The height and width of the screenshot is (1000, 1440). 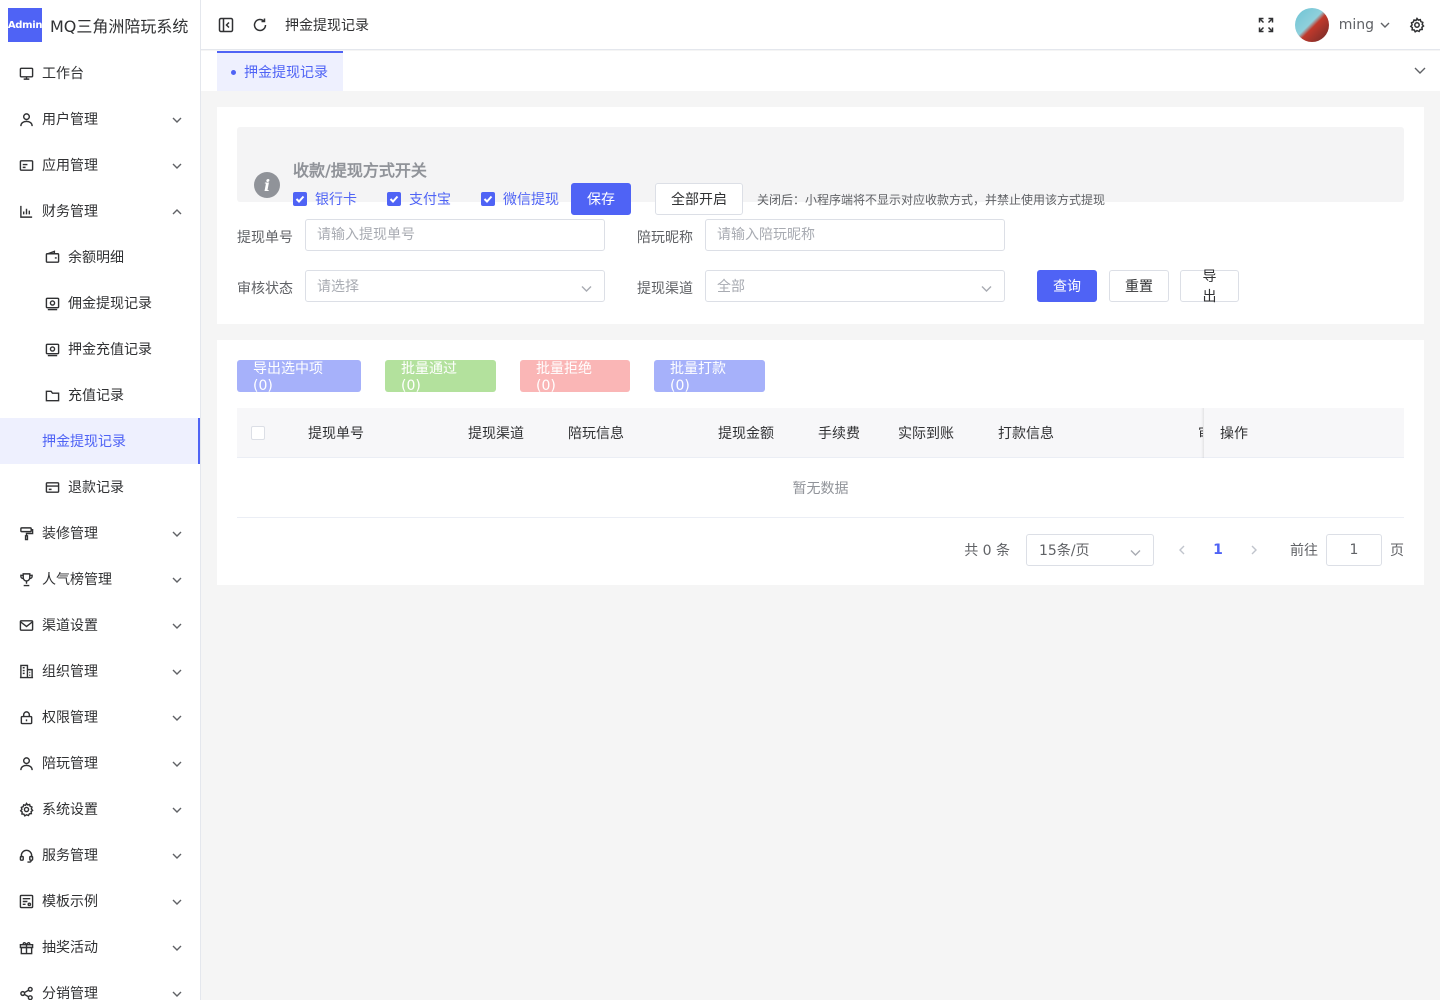 I want to click on checkbox-label: 微信提现, so click(x=531, y=200).